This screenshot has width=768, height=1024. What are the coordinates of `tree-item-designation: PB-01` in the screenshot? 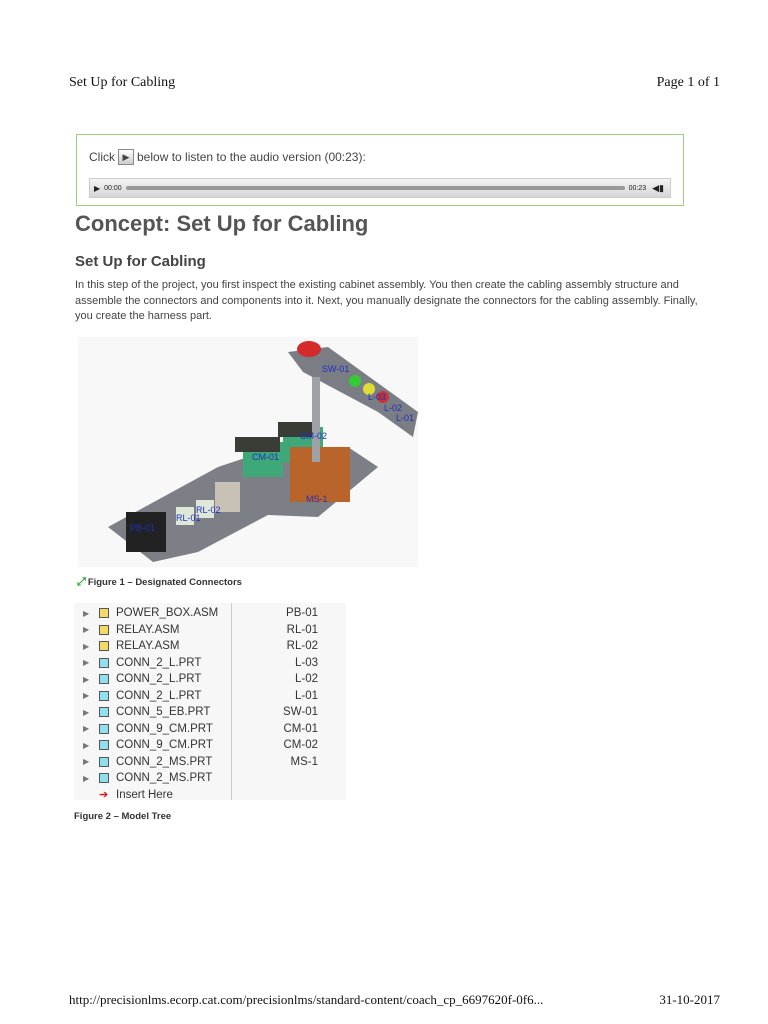 It's located at (302, 613).